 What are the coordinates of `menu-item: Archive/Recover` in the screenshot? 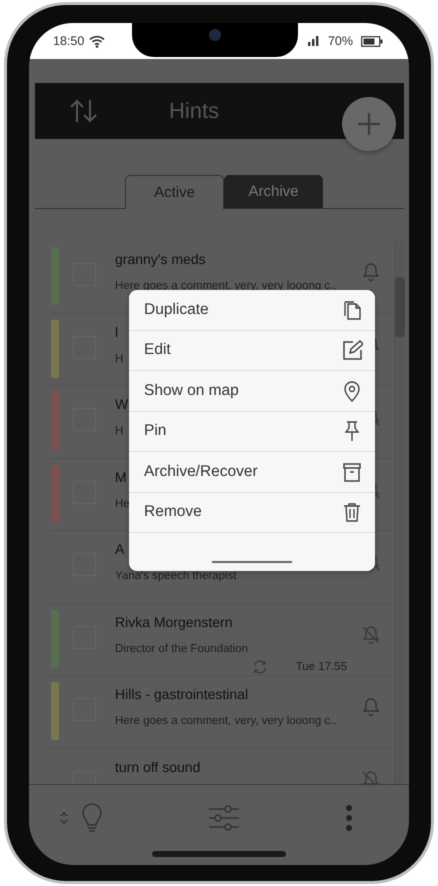 It's located at (252, 472).